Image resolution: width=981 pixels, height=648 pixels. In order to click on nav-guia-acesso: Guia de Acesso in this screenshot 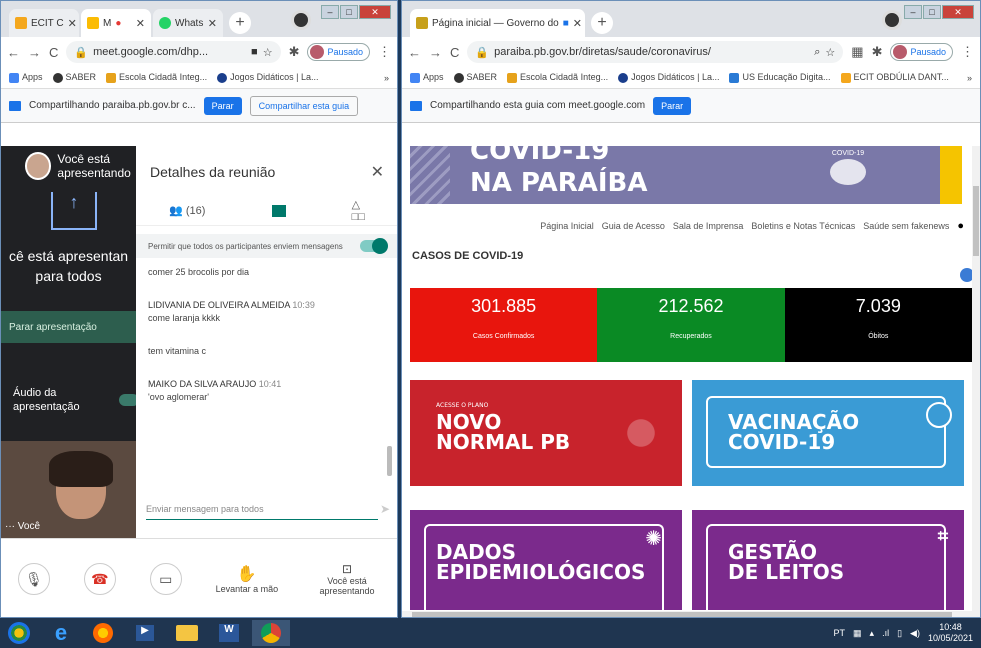, I will do `click(633, 226)`.